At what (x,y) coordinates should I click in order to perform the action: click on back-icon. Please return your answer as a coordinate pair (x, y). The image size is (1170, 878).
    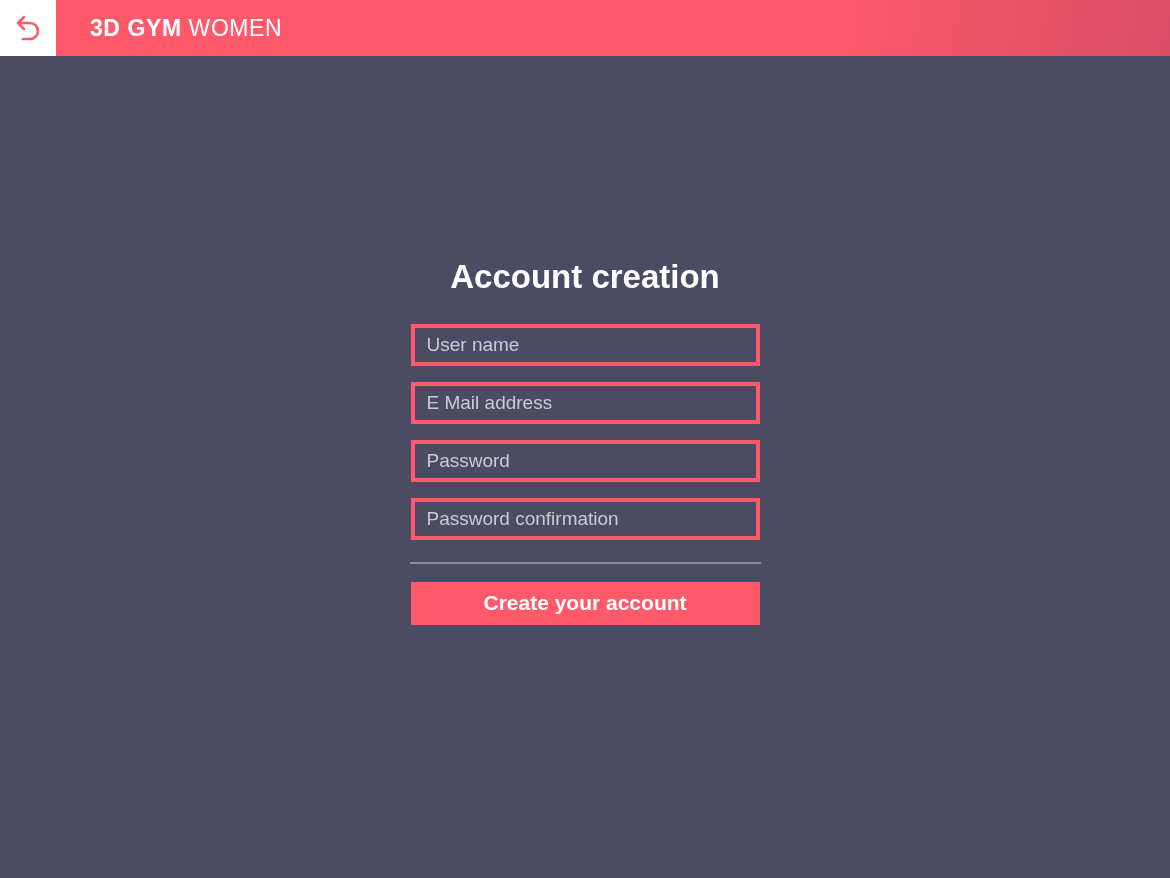
    Looking at the image, I should click on (28, 28).